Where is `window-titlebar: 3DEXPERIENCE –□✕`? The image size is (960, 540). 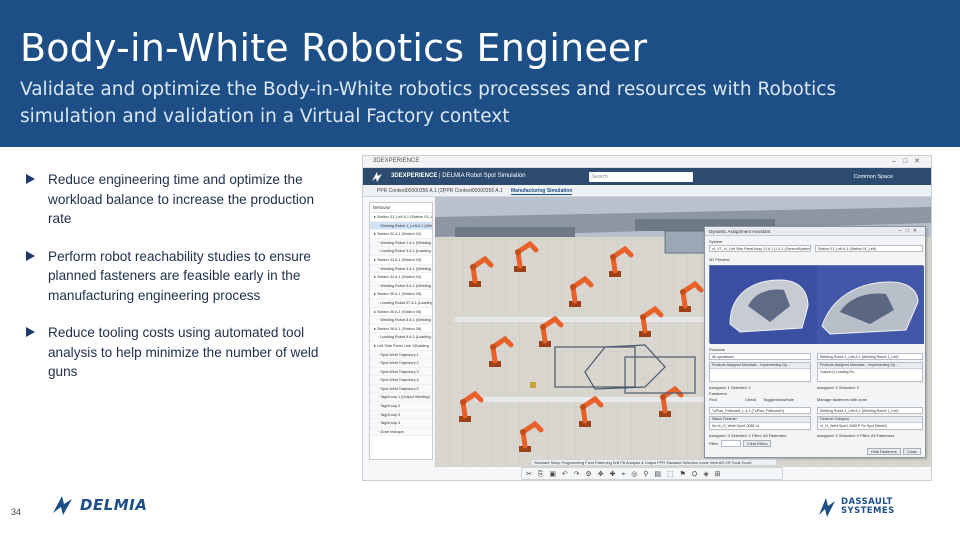
window-titlebar: 3DEXPERIENCE –□✕ is located at coordinates (647, 162).